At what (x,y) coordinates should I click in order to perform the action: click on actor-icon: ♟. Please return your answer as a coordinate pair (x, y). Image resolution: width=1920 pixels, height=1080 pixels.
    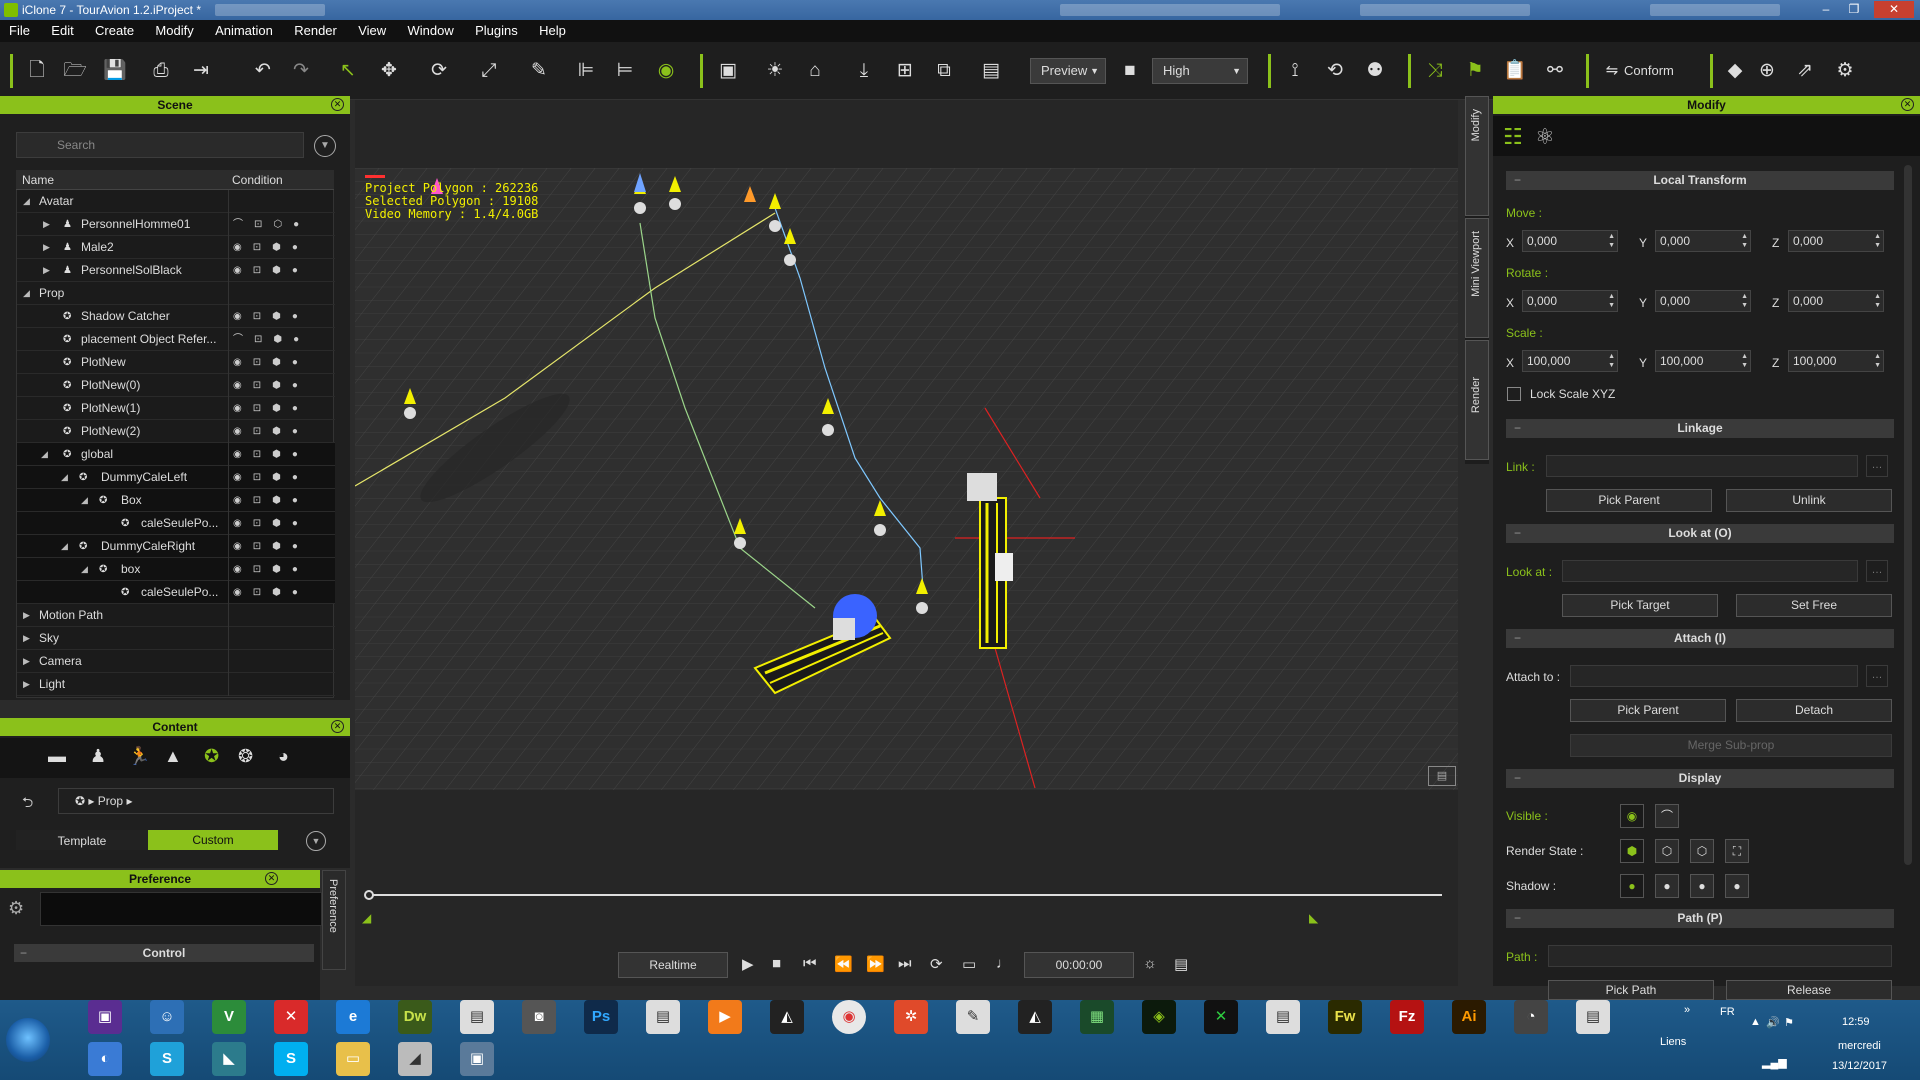
    Looking at the image, I should click on (98, 756).